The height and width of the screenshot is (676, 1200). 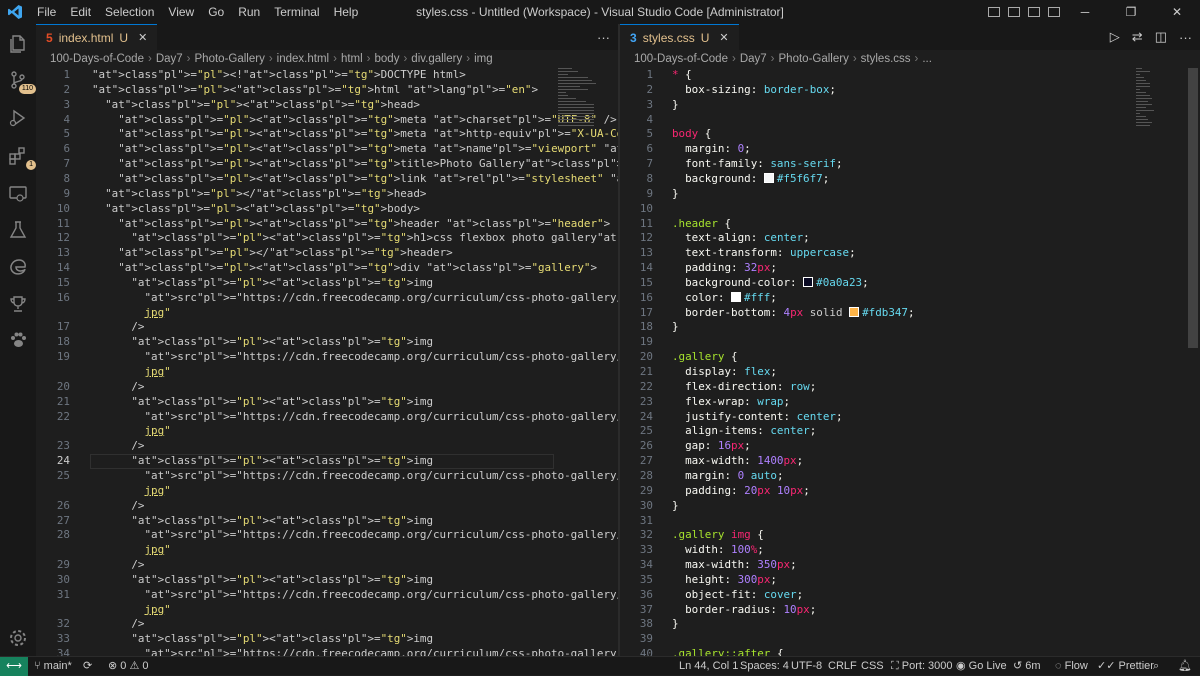 I want to click on tab-styles-css: 3 styles.css U ✕, so click(x=679, y=37).